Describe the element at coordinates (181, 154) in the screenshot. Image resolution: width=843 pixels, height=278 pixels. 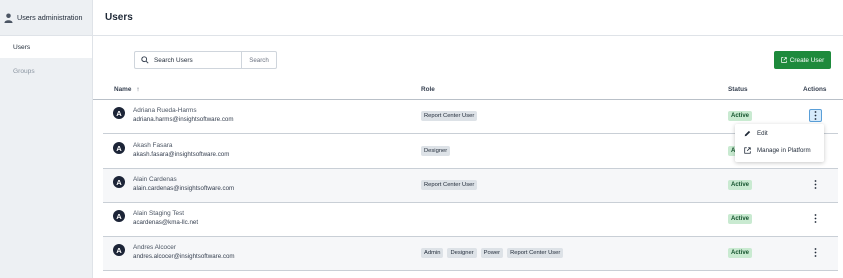
I see `user-email: akash.fasara@insightsoftware.com` at that location.